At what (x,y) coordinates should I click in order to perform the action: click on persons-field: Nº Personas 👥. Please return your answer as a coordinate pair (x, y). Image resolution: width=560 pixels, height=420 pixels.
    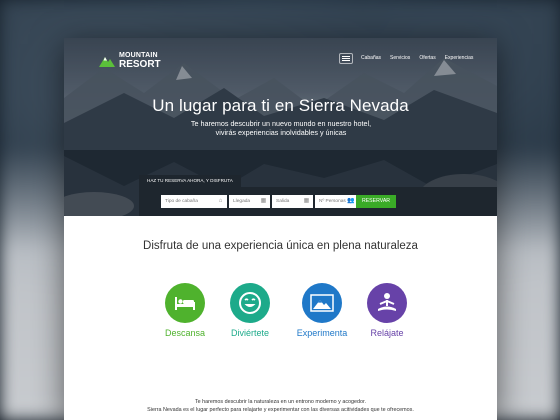
    Looking at the image, I should click on (336, 201).